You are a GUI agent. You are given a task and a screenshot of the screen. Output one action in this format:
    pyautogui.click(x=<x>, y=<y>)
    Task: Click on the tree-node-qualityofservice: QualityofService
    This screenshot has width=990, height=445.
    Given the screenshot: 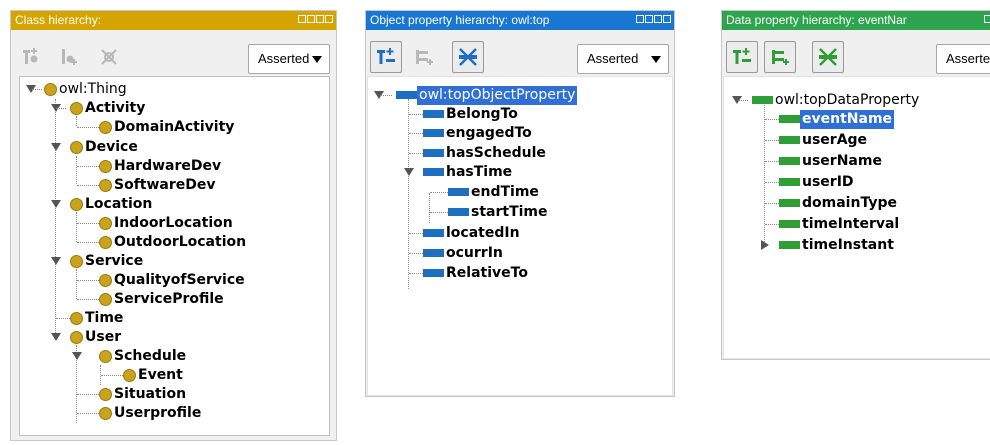 What is the action you would take?
    pyautogui.click(x=162, y=280)
    